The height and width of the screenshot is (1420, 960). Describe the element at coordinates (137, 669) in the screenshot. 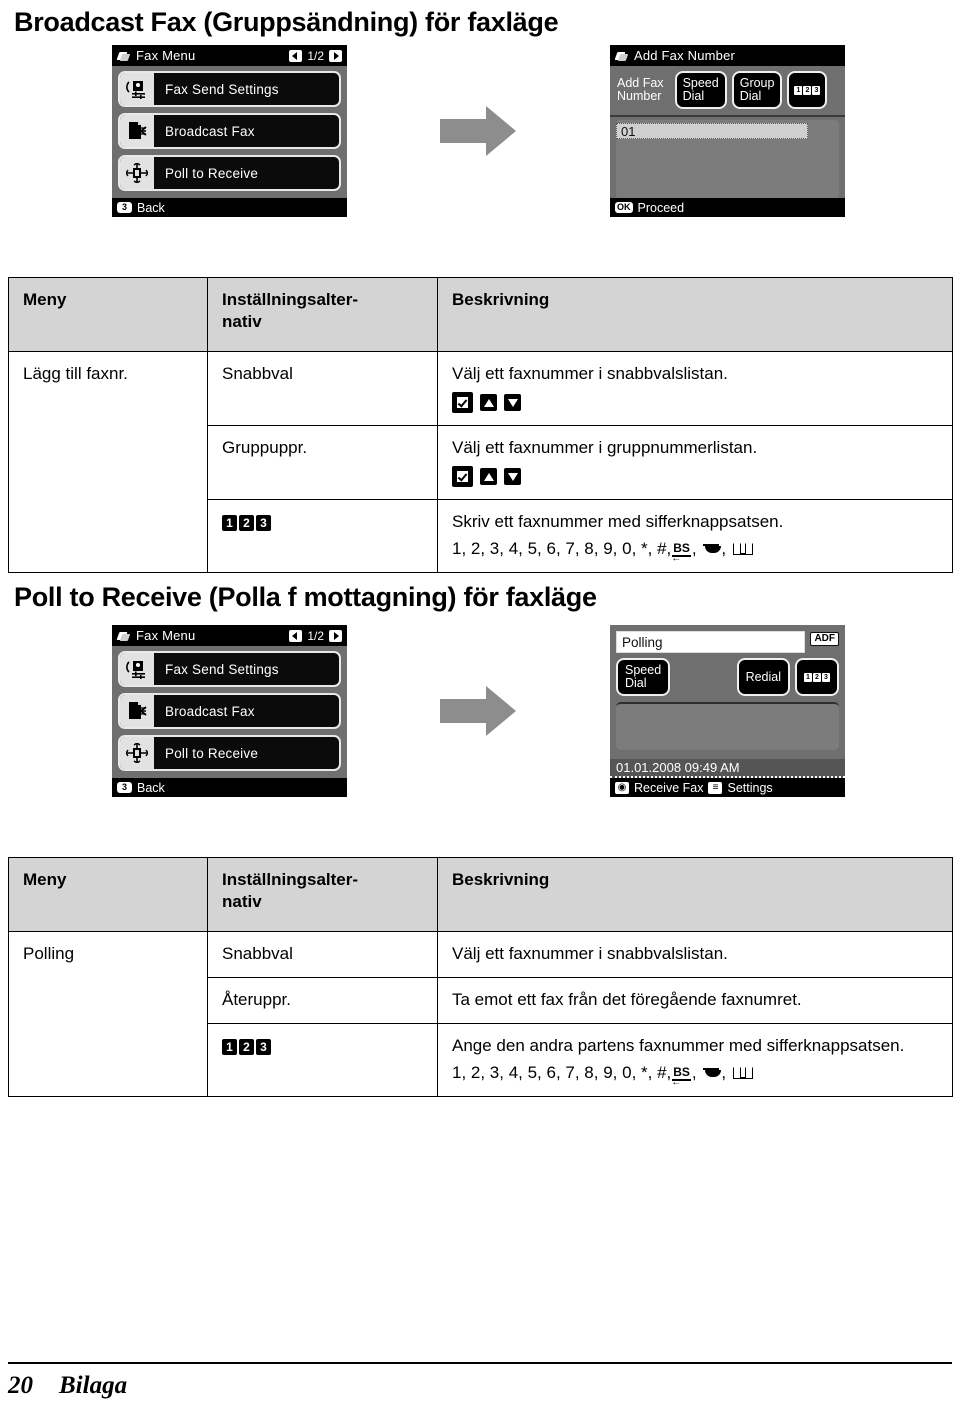

I see `fax-send-settings-icon` at that location.